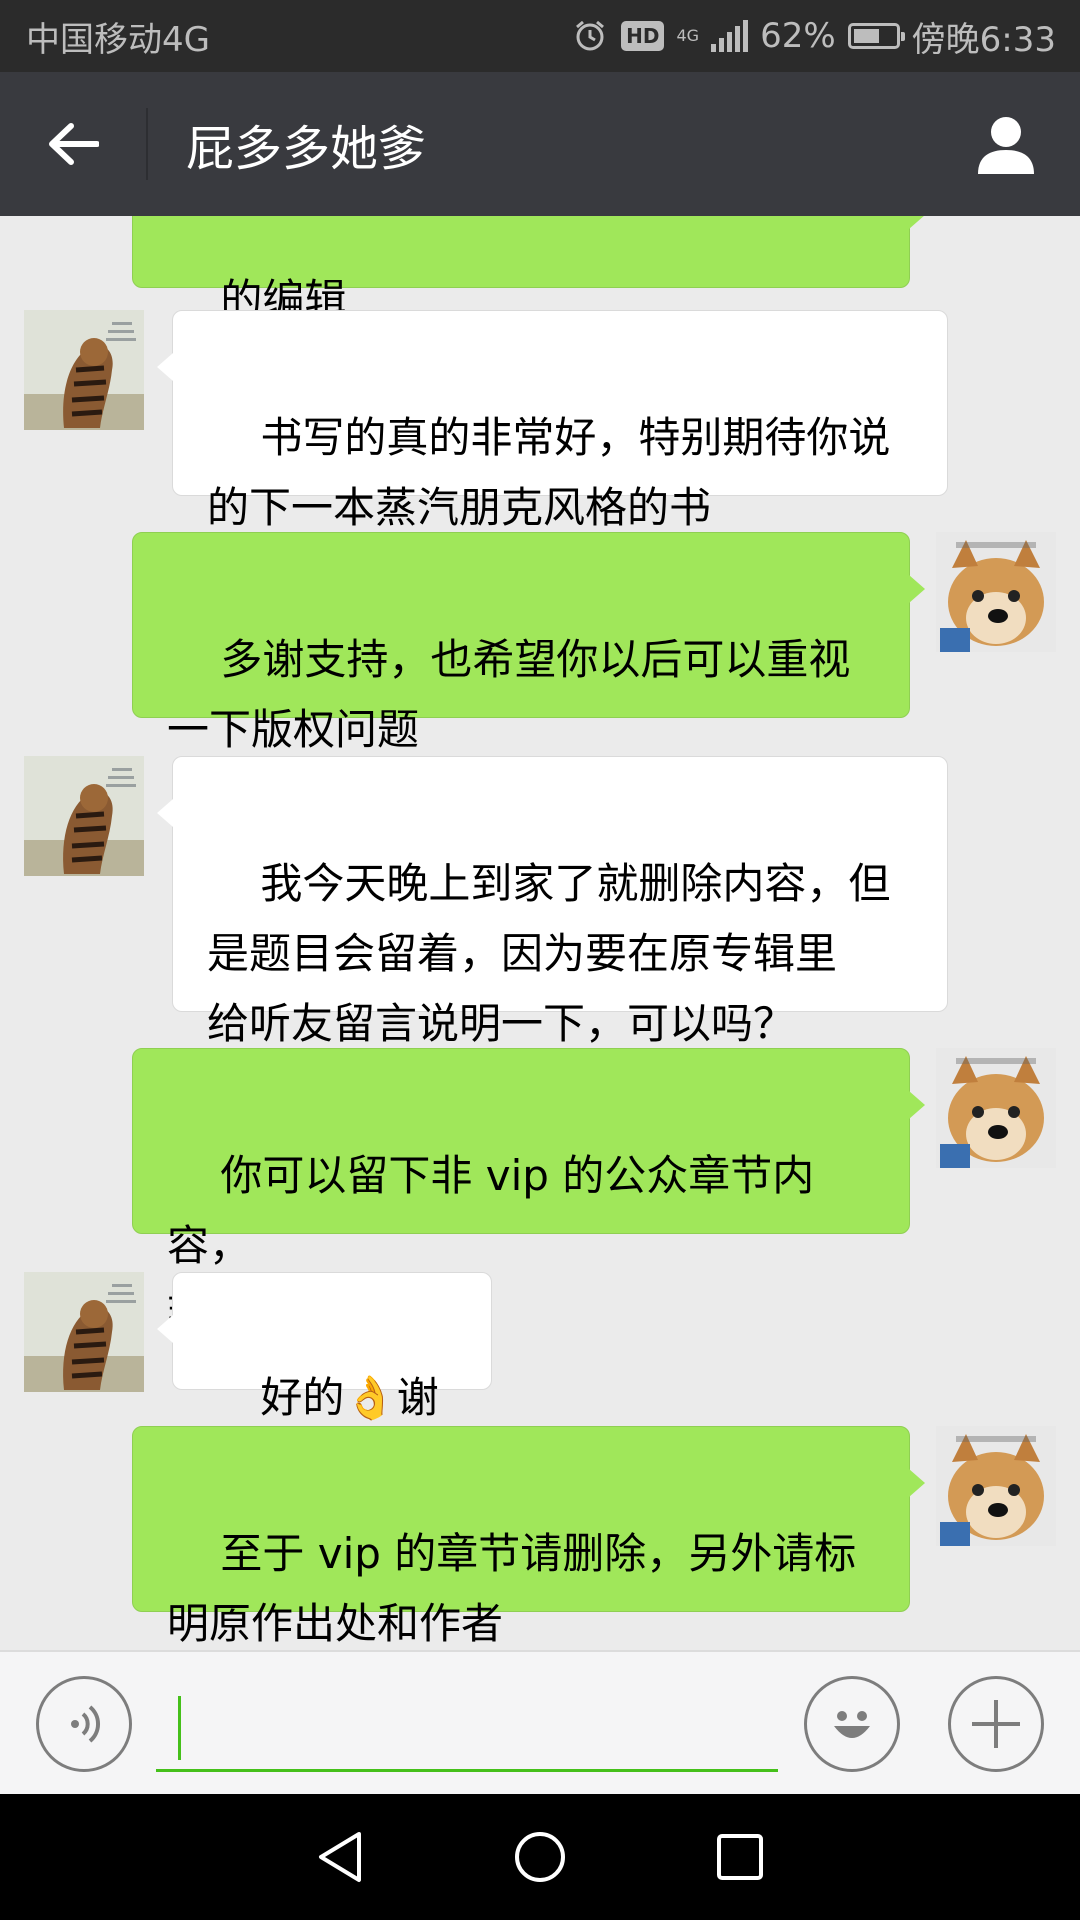  Describe the element at coordinates (528, 270) in the screenshot. I see `message-bubble-outgoing: 的编辑` at that location.